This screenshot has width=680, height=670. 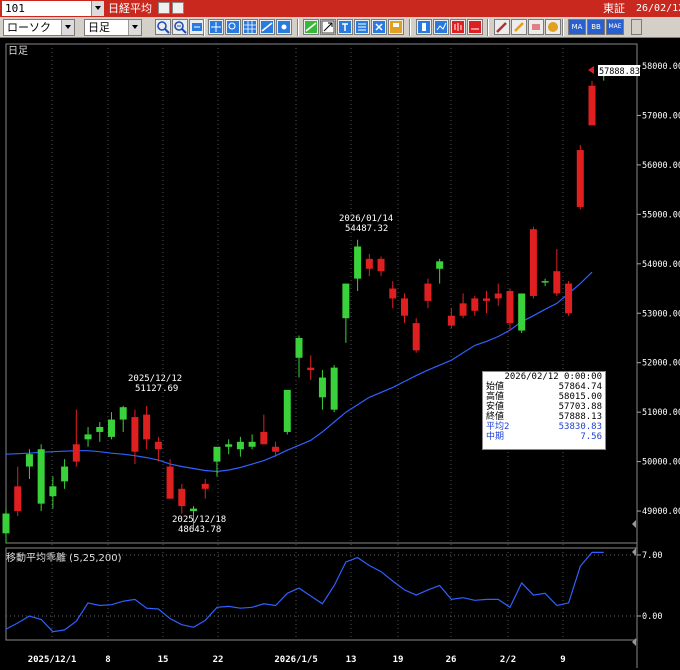 What do you see at coordinates (52, 660) in the screenshot?
I see `x-tick-label: 2025/12/1` at bounding box center [52, 660].